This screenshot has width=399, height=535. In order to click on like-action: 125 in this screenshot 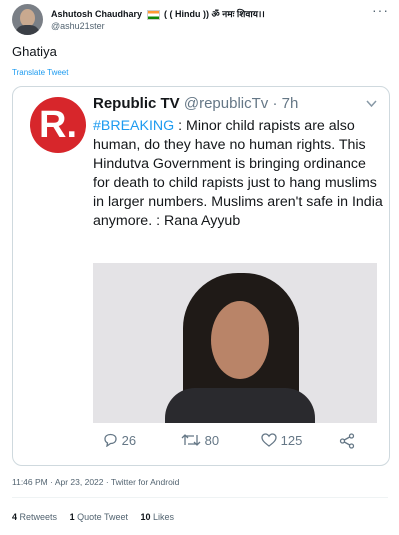, I will do `click(281, 440)`.